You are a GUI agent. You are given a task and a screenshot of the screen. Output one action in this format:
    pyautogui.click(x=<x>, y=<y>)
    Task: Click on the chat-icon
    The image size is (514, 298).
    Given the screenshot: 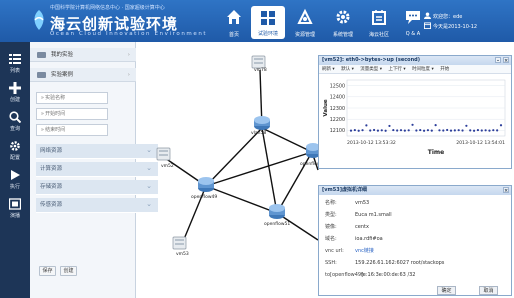 What is the action you would take?
    pyautogui.click(x=413, y=17)
    